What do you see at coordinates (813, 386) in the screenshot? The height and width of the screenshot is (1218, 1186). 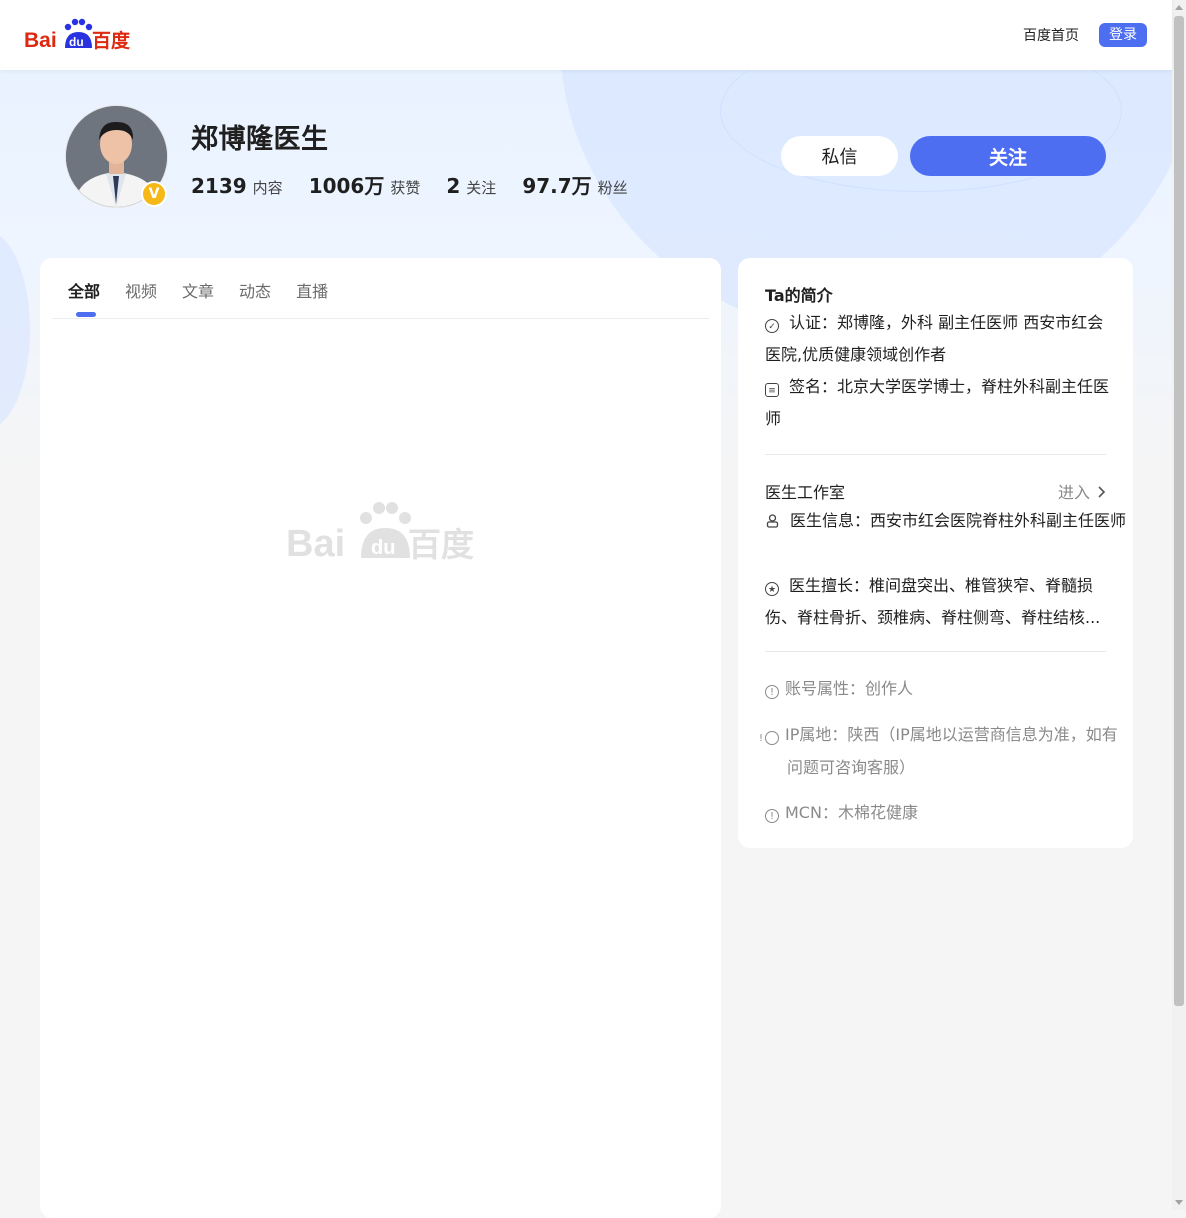 I see `signature-label: 签名：` at bounding box center [813, 386].